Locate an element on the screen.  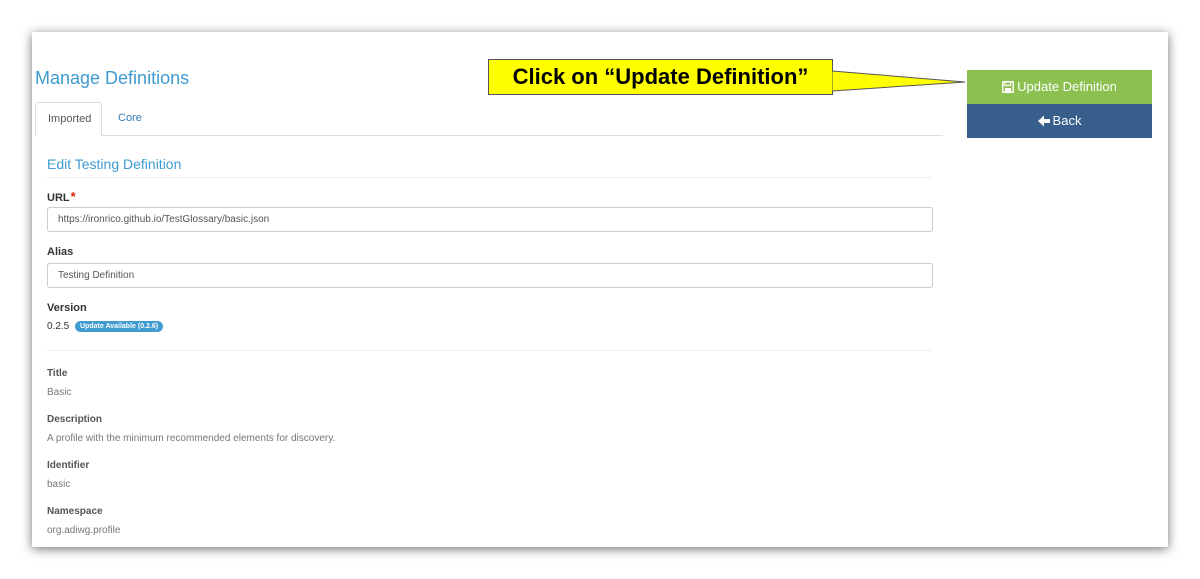
alias-label: Alias is located at coordinates (60, 252).